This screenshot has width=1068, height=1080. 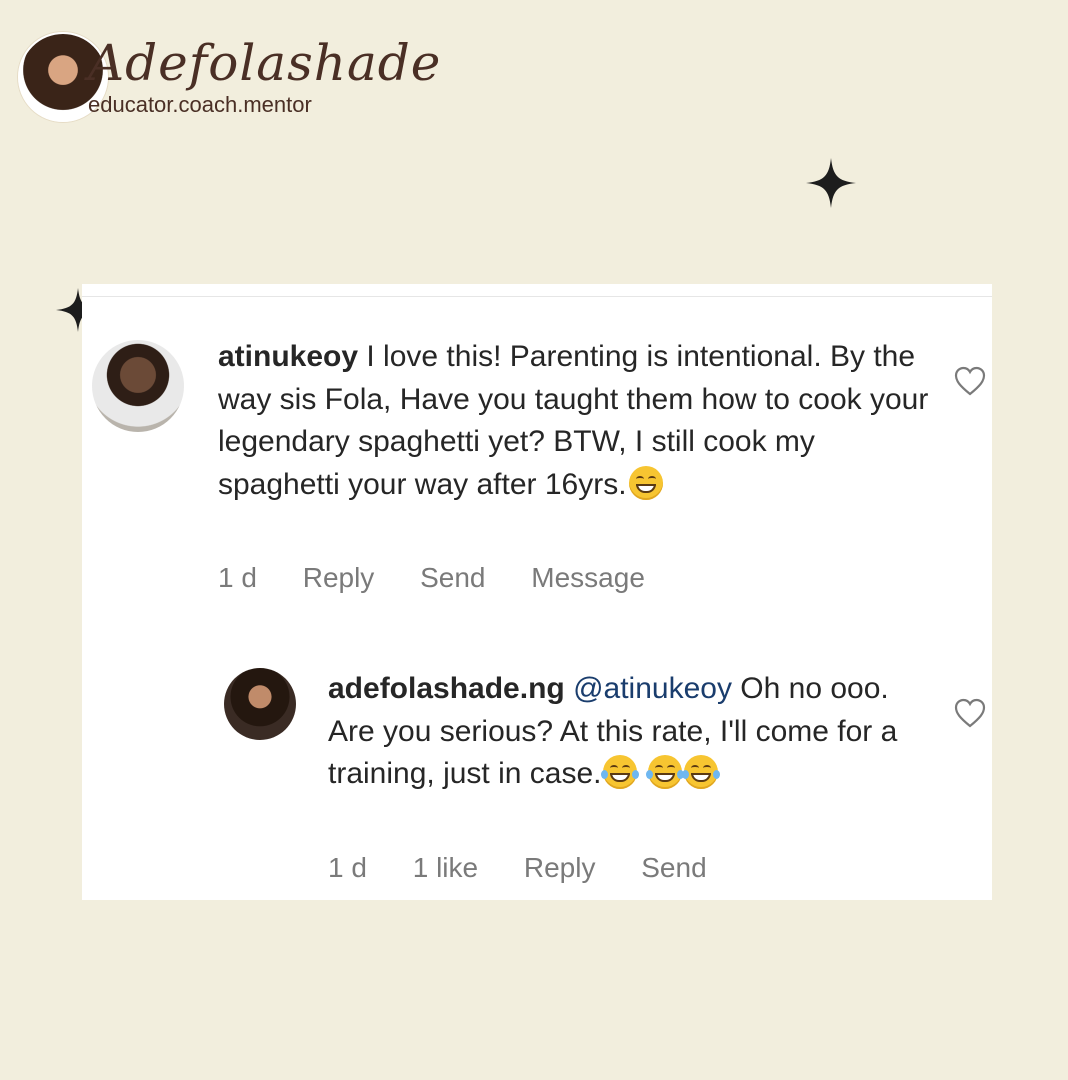 I want to click on comment-meta: 1 d Reply Send Message, so click(x=450, y=578).